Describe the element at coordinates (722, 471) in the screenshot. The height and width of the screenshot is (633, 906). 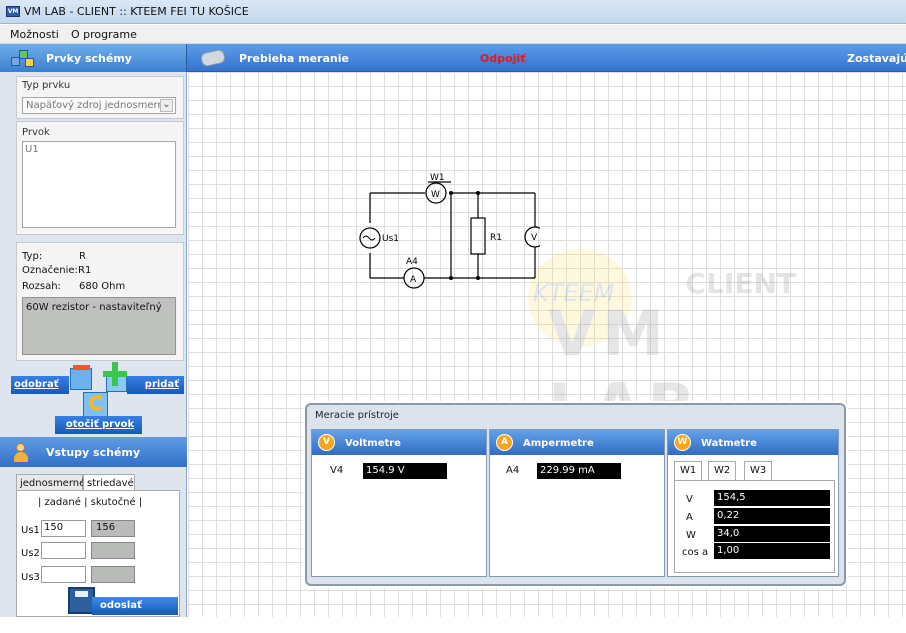
I see `tab-w2: W2` at that location.